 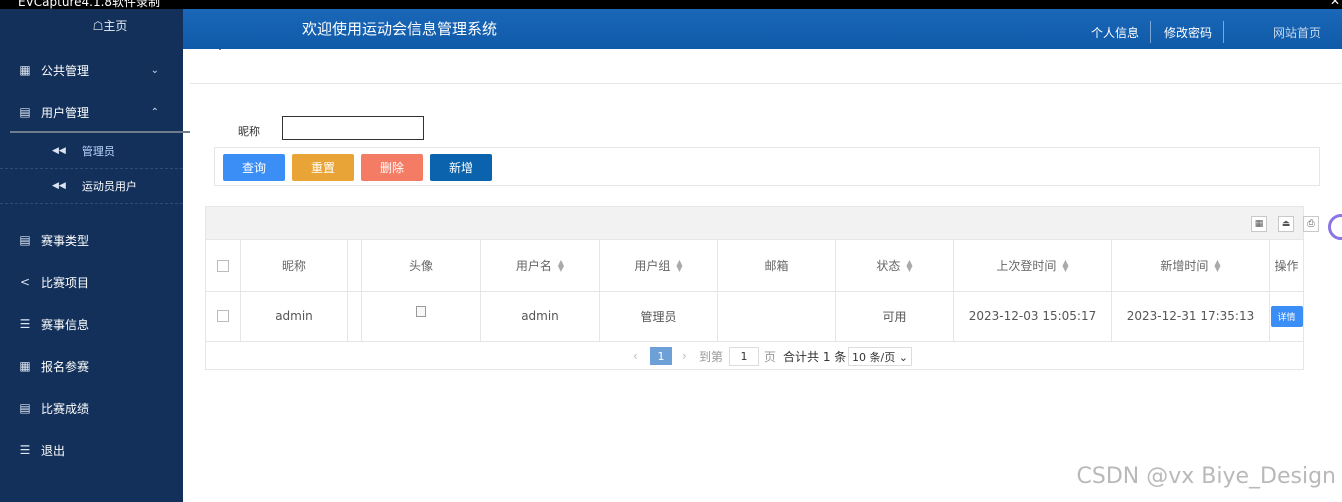 I want to click on delete-button: 删除, so click(x=392, y=167).